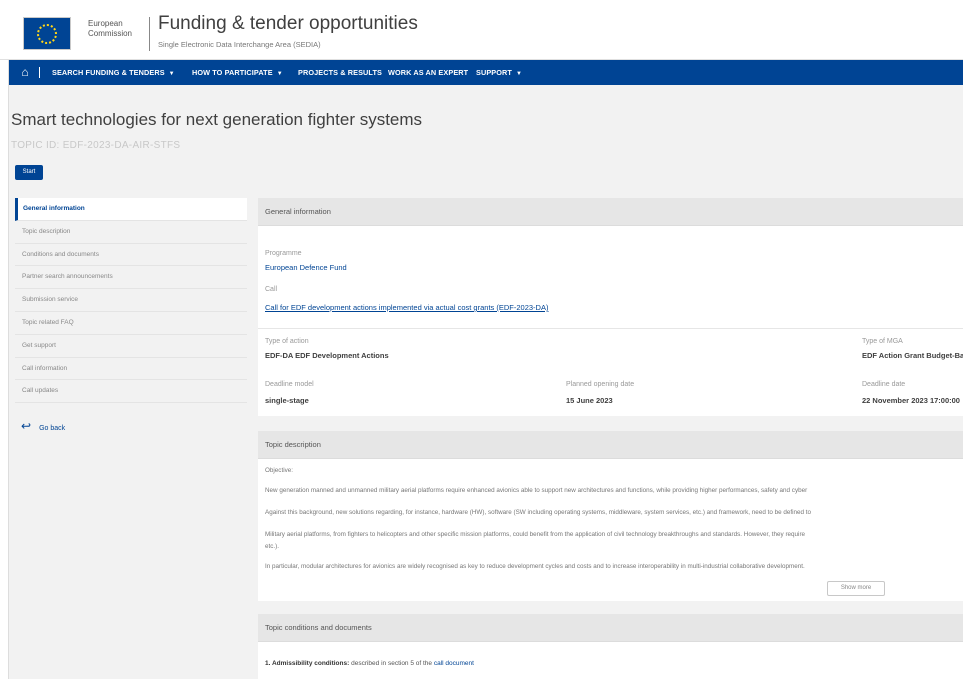 This screenshot has height=679, width=963. What do you see at coordinates (288, 24) in the screenshot?
I see `site-title: Funding & tender opportunities` at bounding box center [288, 24].